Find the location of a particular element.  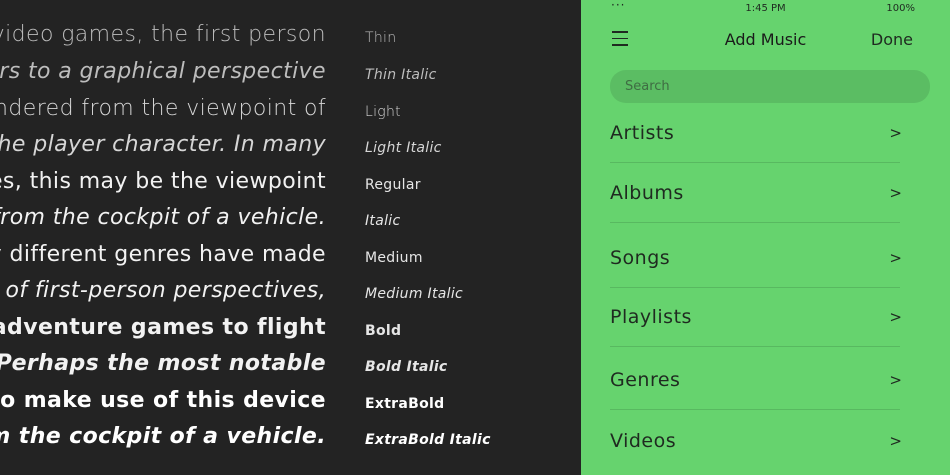

list-item-artists: Artists > is located at coordinates (756, 133).